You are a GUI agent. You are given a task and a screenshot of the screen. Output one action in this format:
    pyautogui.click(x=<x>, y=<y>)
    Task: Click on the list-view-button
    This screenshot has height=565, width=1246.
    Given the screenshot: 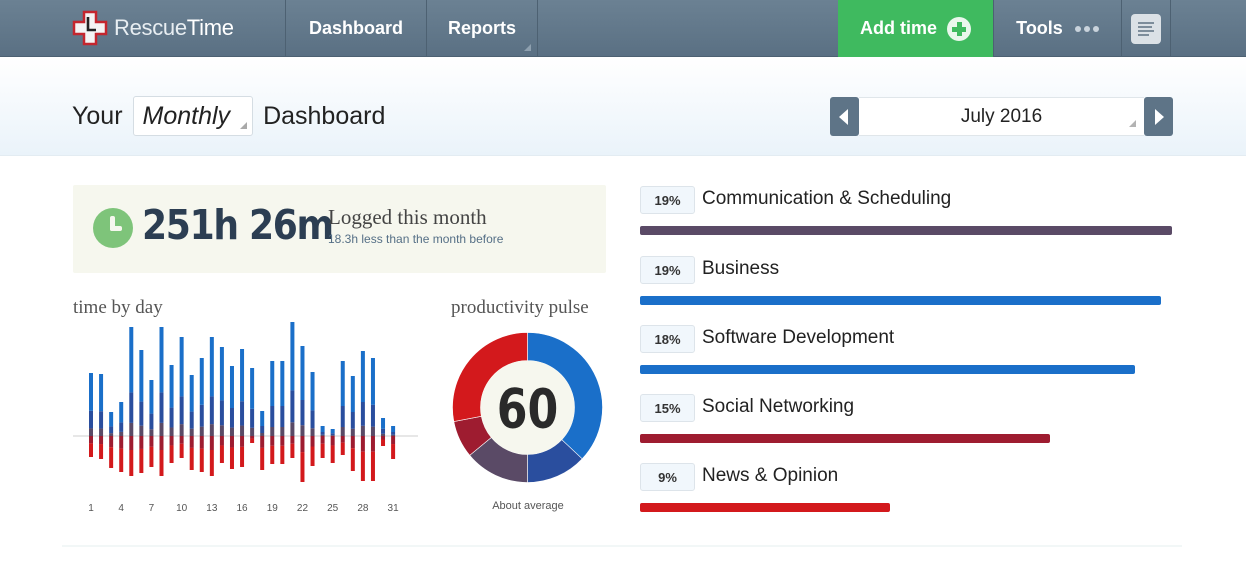 What is the action you would take?
    pyautogui.click(x=1146, y=28)
    